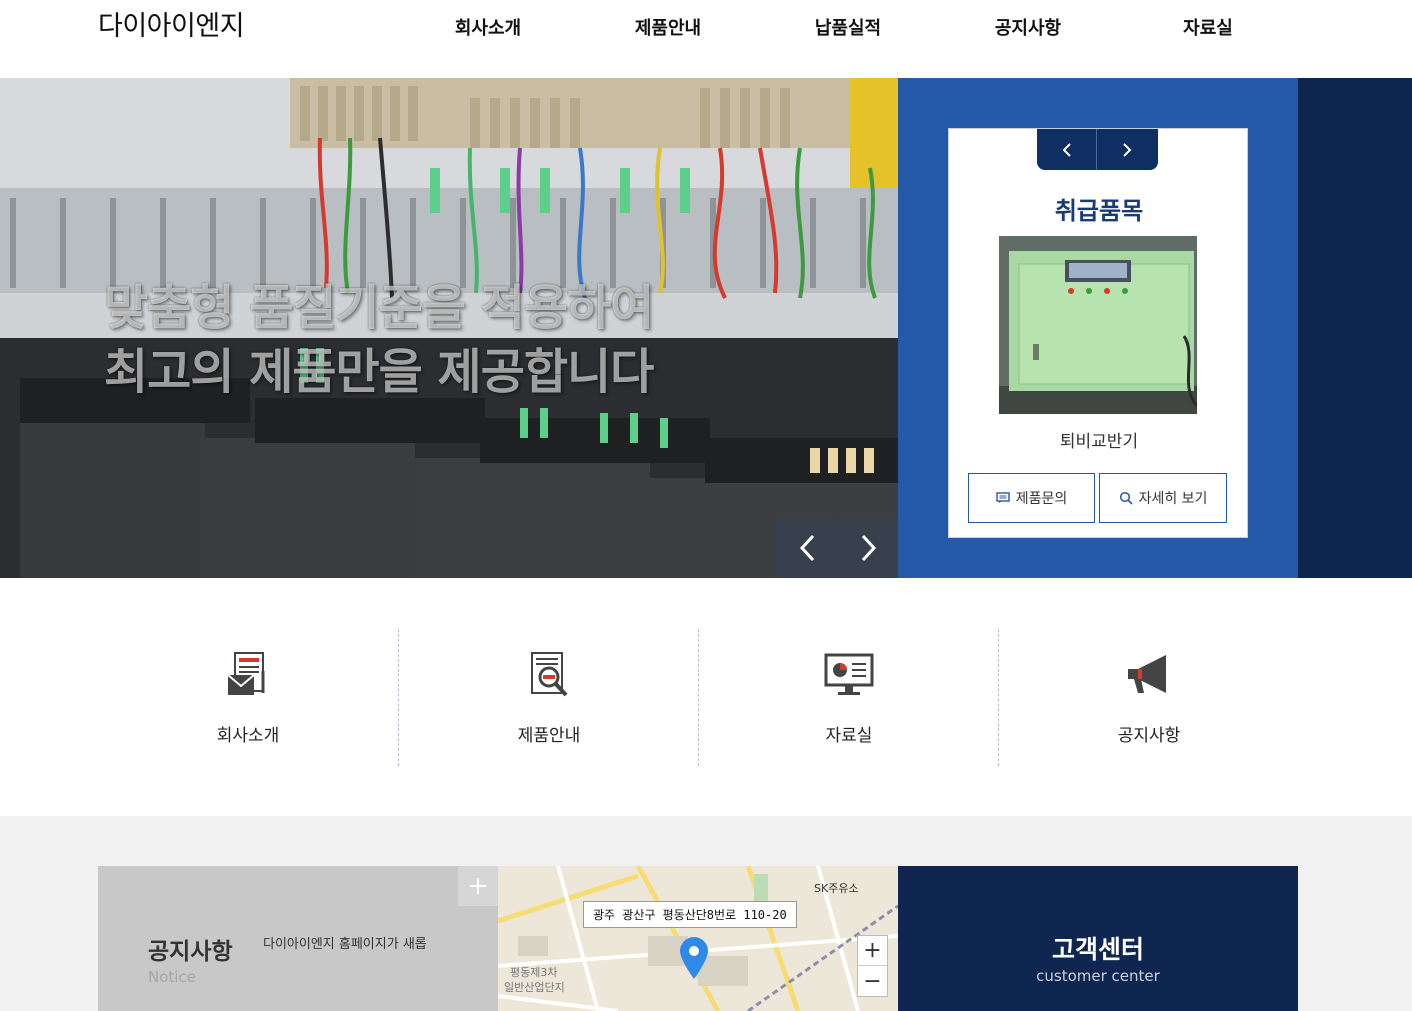 The height and width of the screenshot is (1011, 1412). I want to click on site-header: 다이아이엔지 회사소개 제품안내 납품실적 공지사항 자료실, so click(706, 39).